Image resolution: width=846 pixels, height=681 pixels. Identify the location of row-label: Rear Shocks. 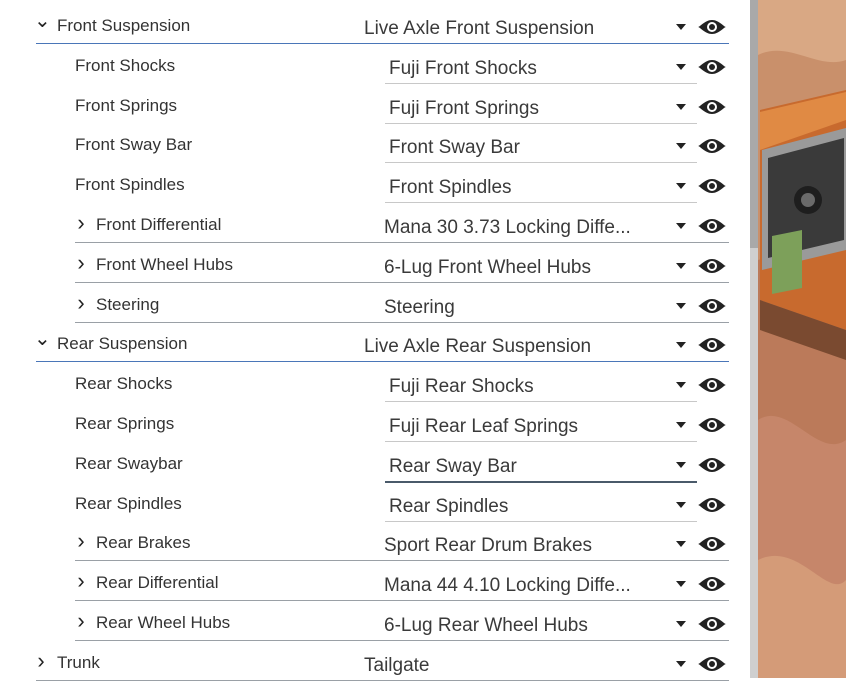
(124, 384).